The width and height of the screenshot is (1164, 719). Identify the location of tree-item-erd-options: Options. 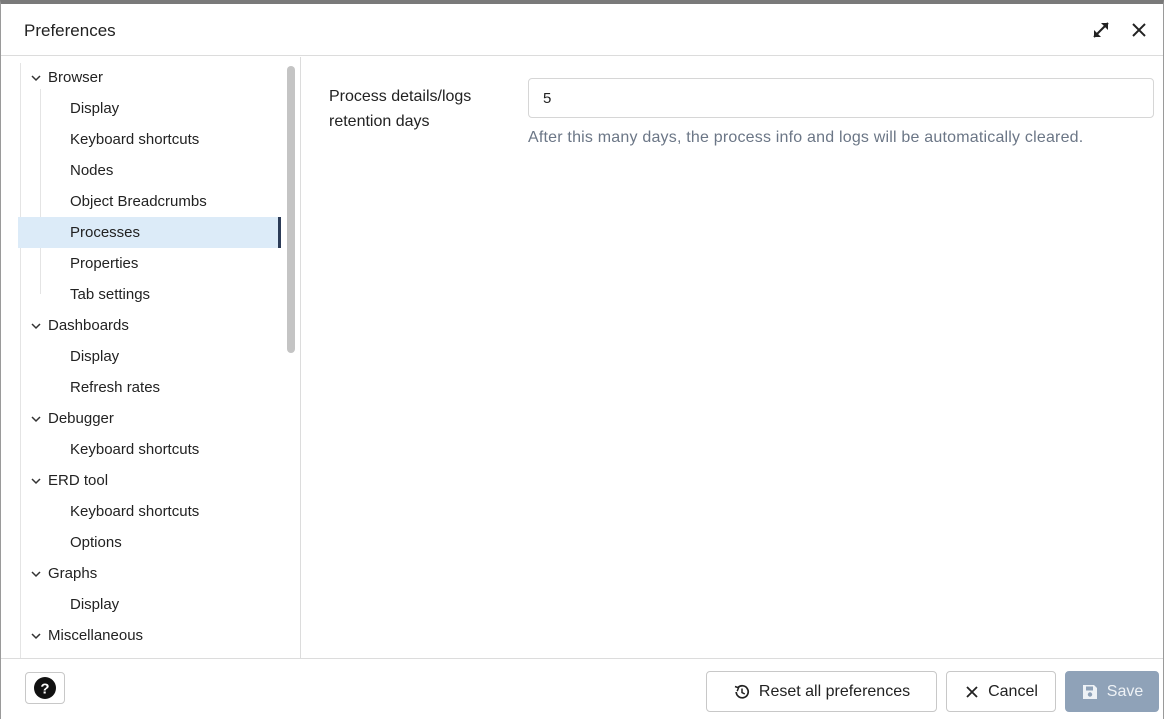
(149, 542).